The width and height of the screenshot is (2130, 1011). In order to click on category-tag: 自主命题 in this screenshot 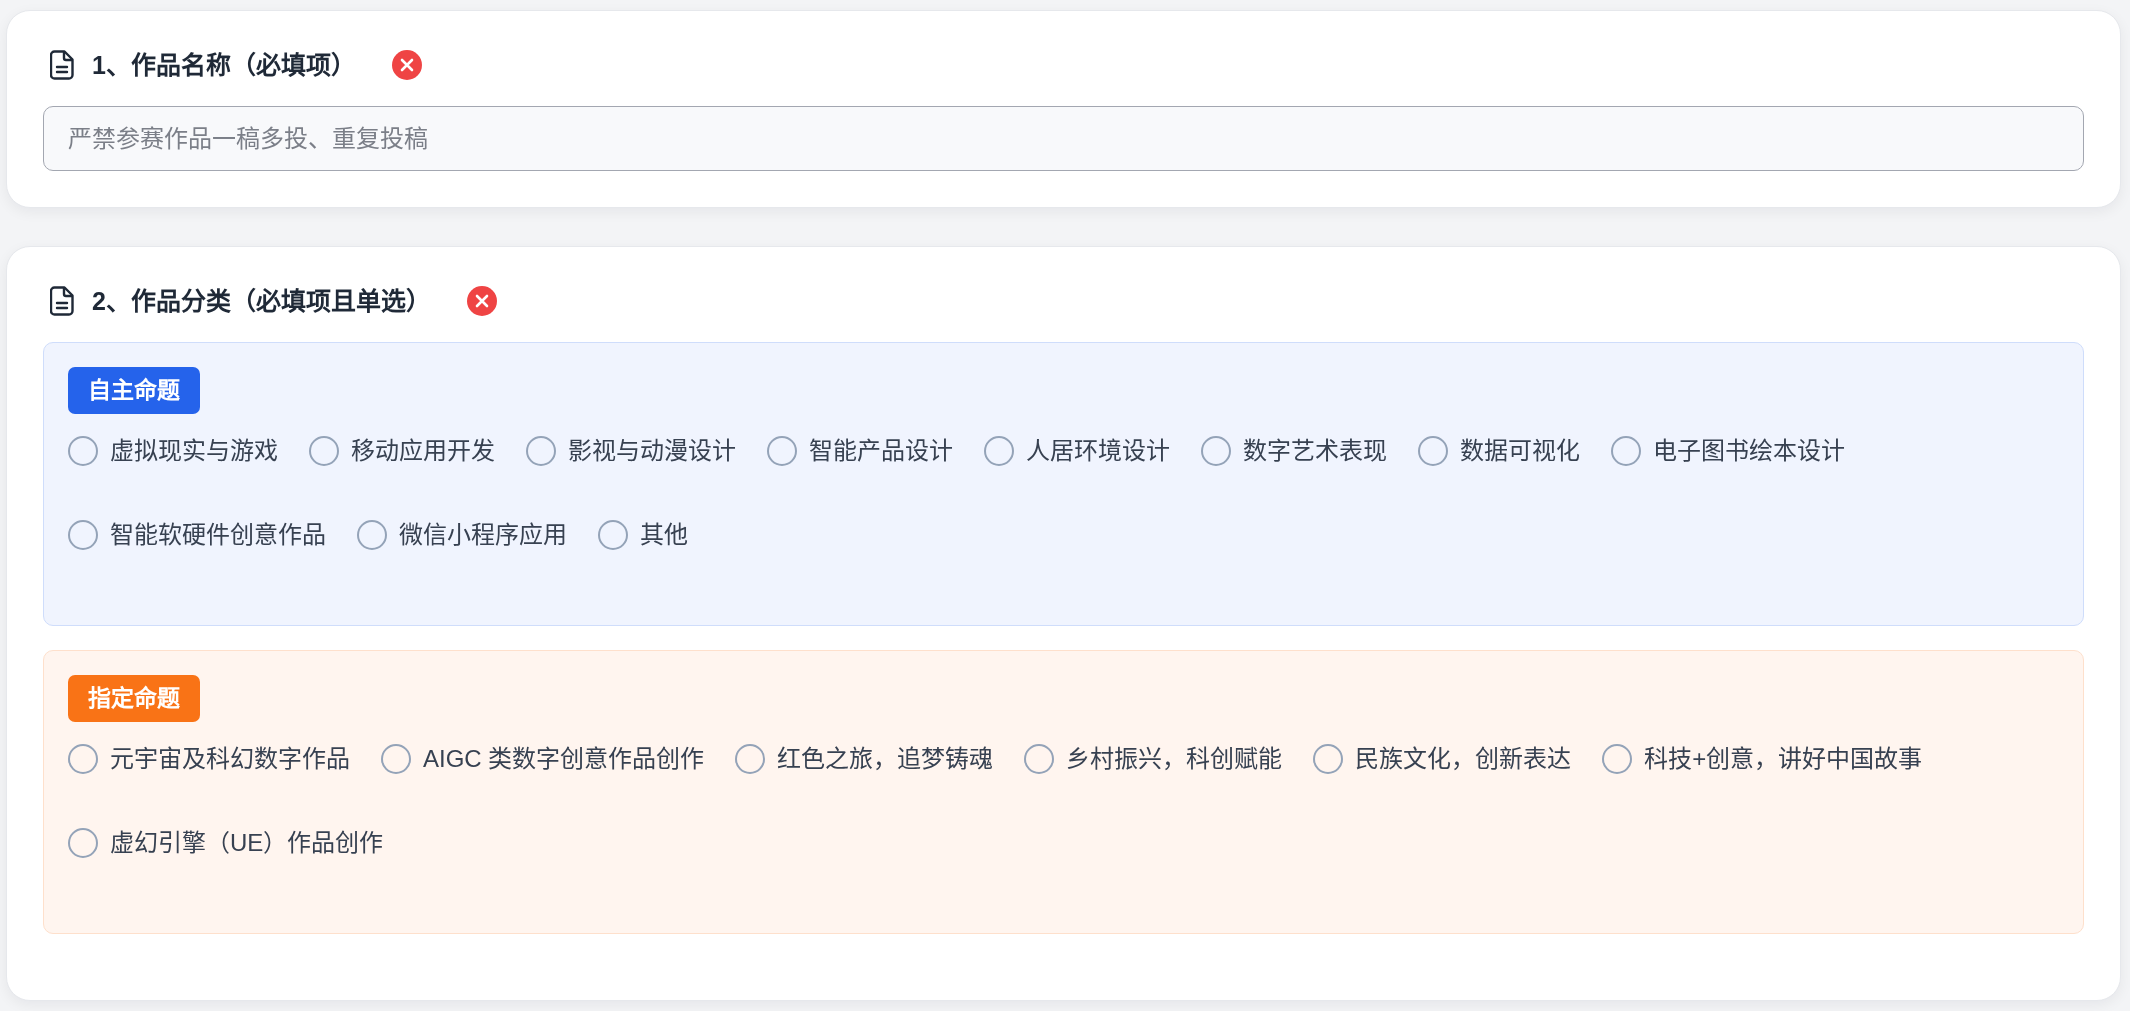, I will do `click(134, 390)`.